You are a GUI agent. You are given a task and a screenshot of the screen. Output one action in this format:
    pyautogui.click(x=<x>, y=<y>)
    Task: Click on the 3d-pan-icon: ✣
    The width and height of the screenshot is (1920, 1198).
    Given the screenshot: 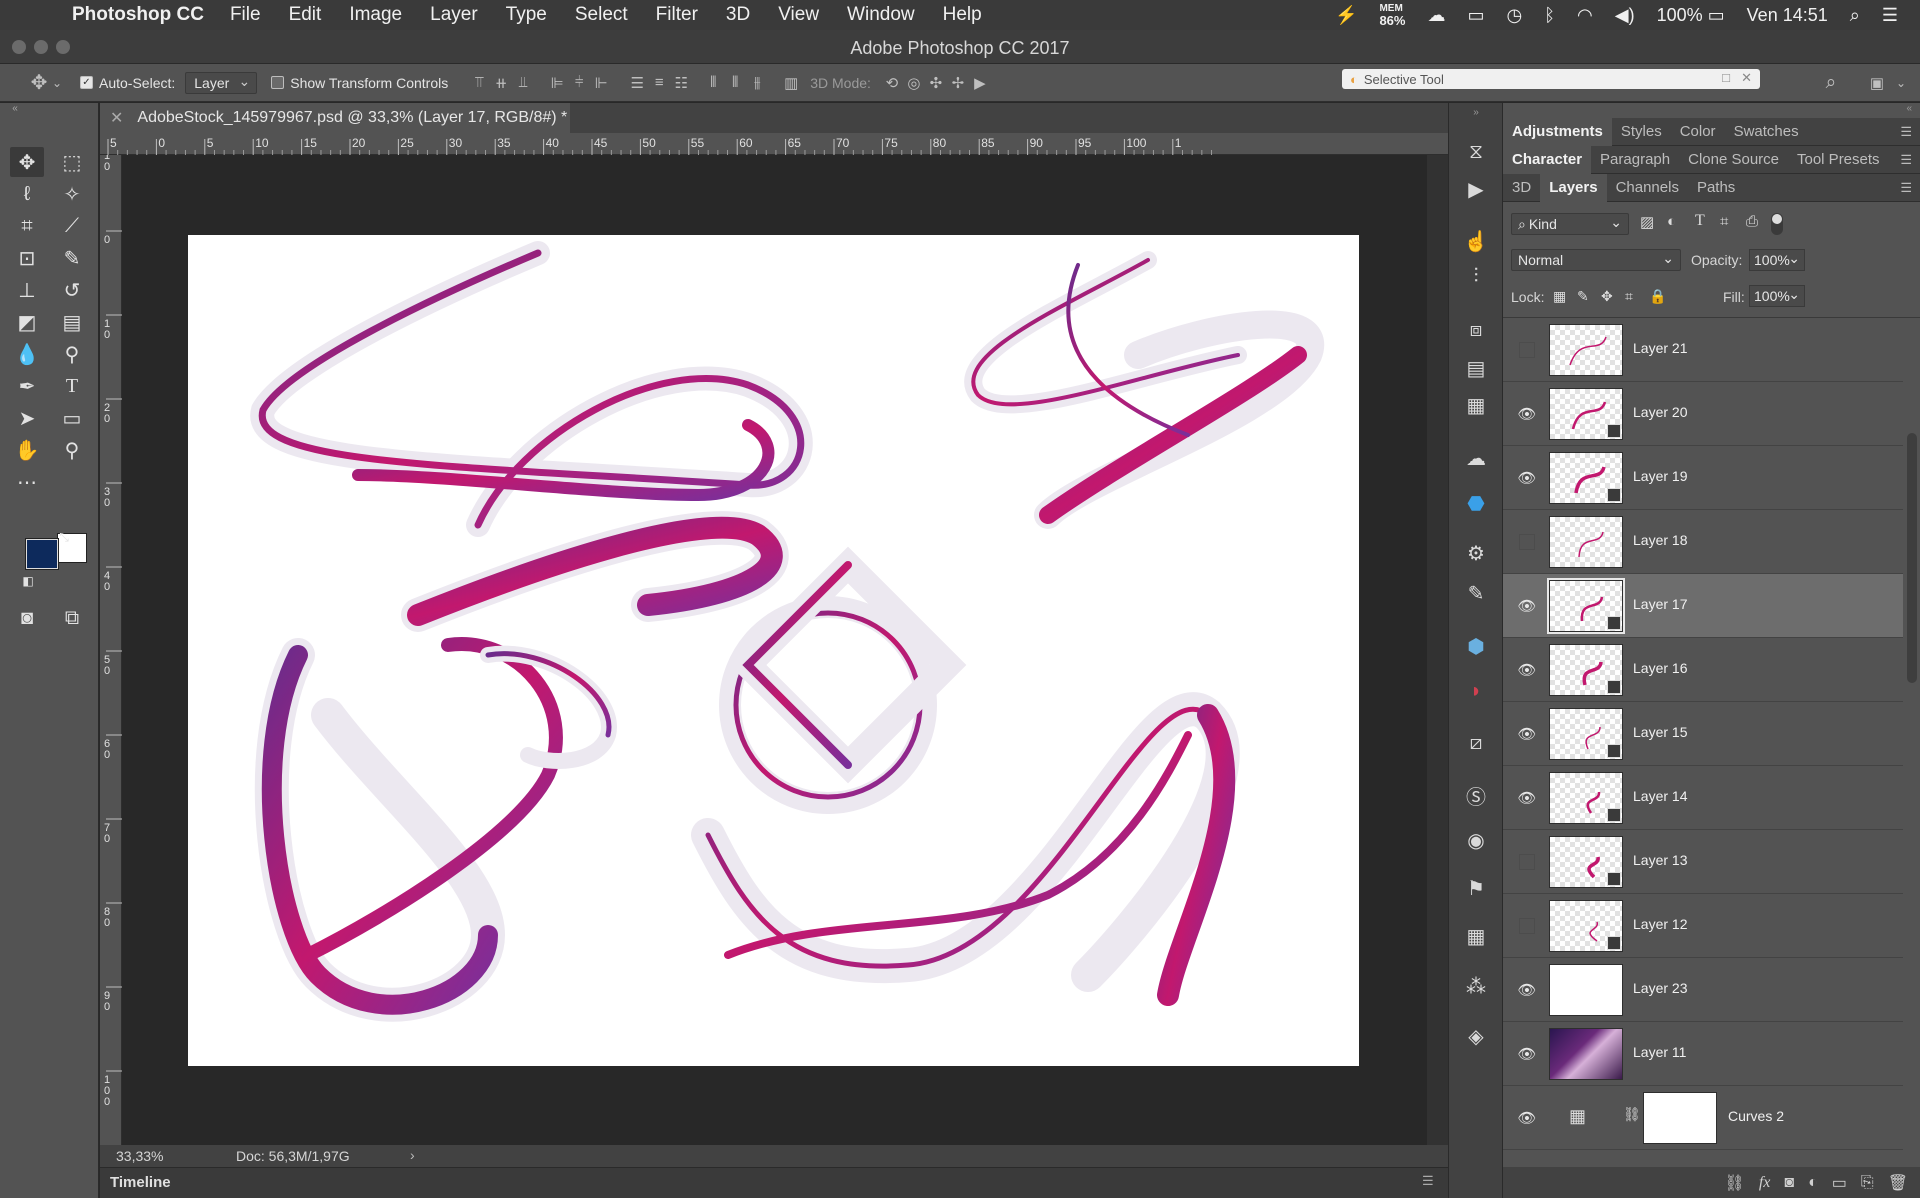 What is the action you would take?
    pyautogui.click(x=936, y=83)
    